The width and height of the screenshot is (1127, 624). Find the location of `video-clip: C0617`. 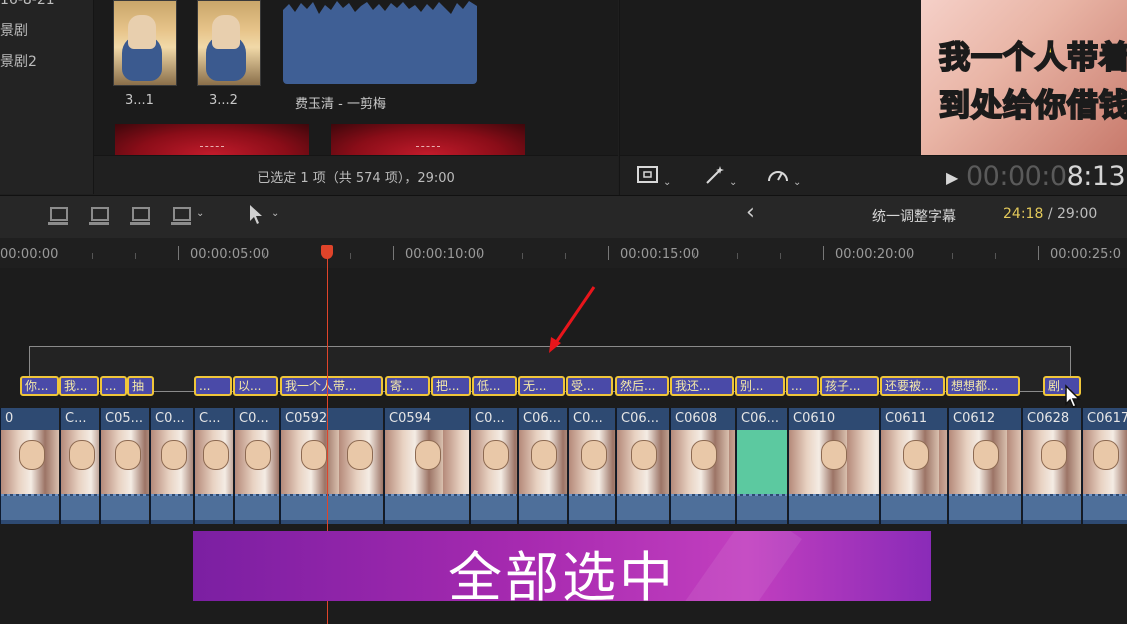

video-clip: C0617 is located at coordinates (1104, 466).